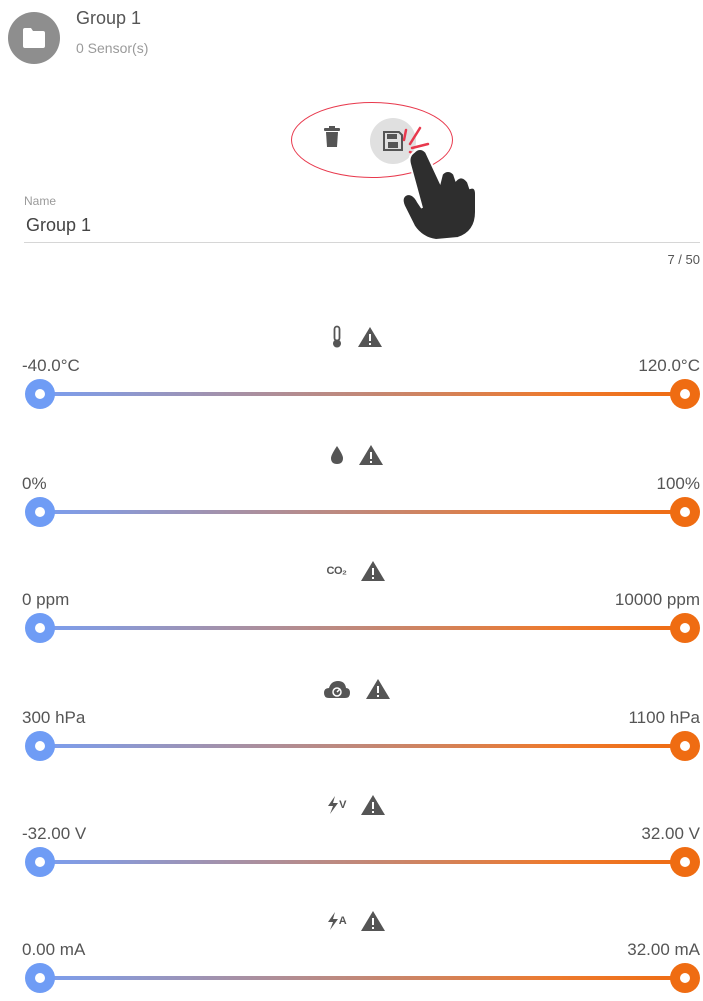 This screenshot has height=1001, width=703. Describe the element at coordinates (337, 455) in the screenshot. I see `humidity-drop-icon` at that location.